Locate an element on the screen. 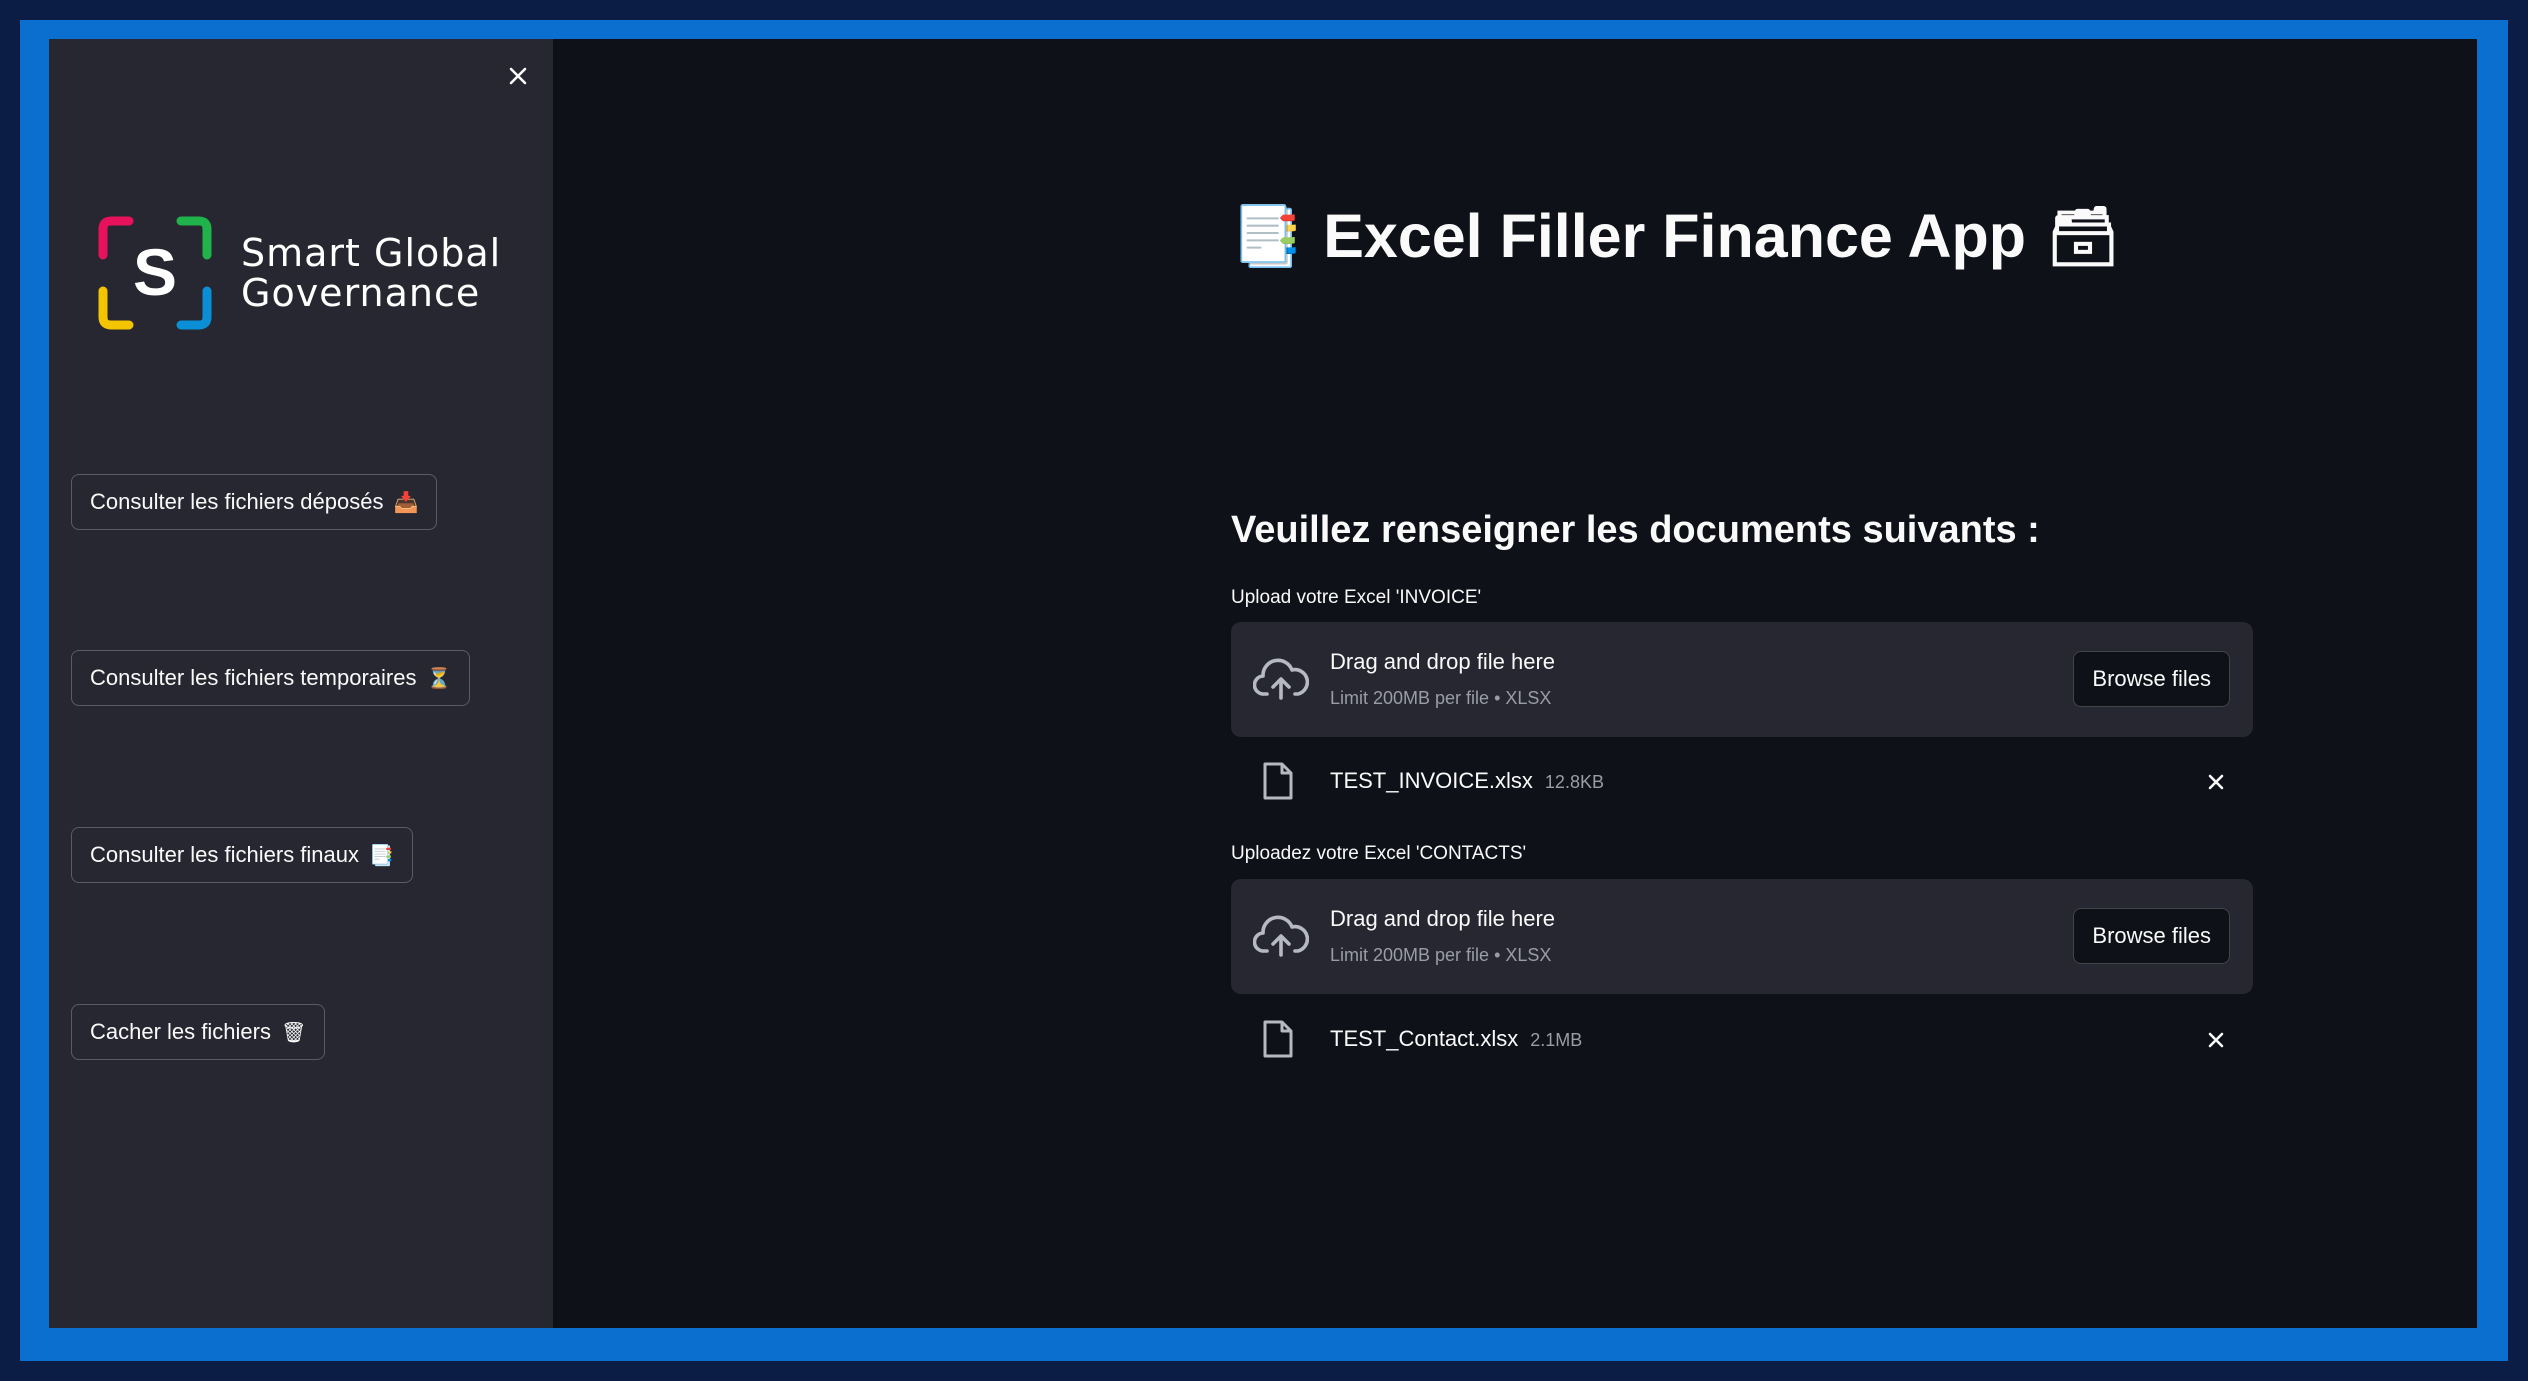  inbox-tray-icon: 📥 is located at coordinates (406, 502).